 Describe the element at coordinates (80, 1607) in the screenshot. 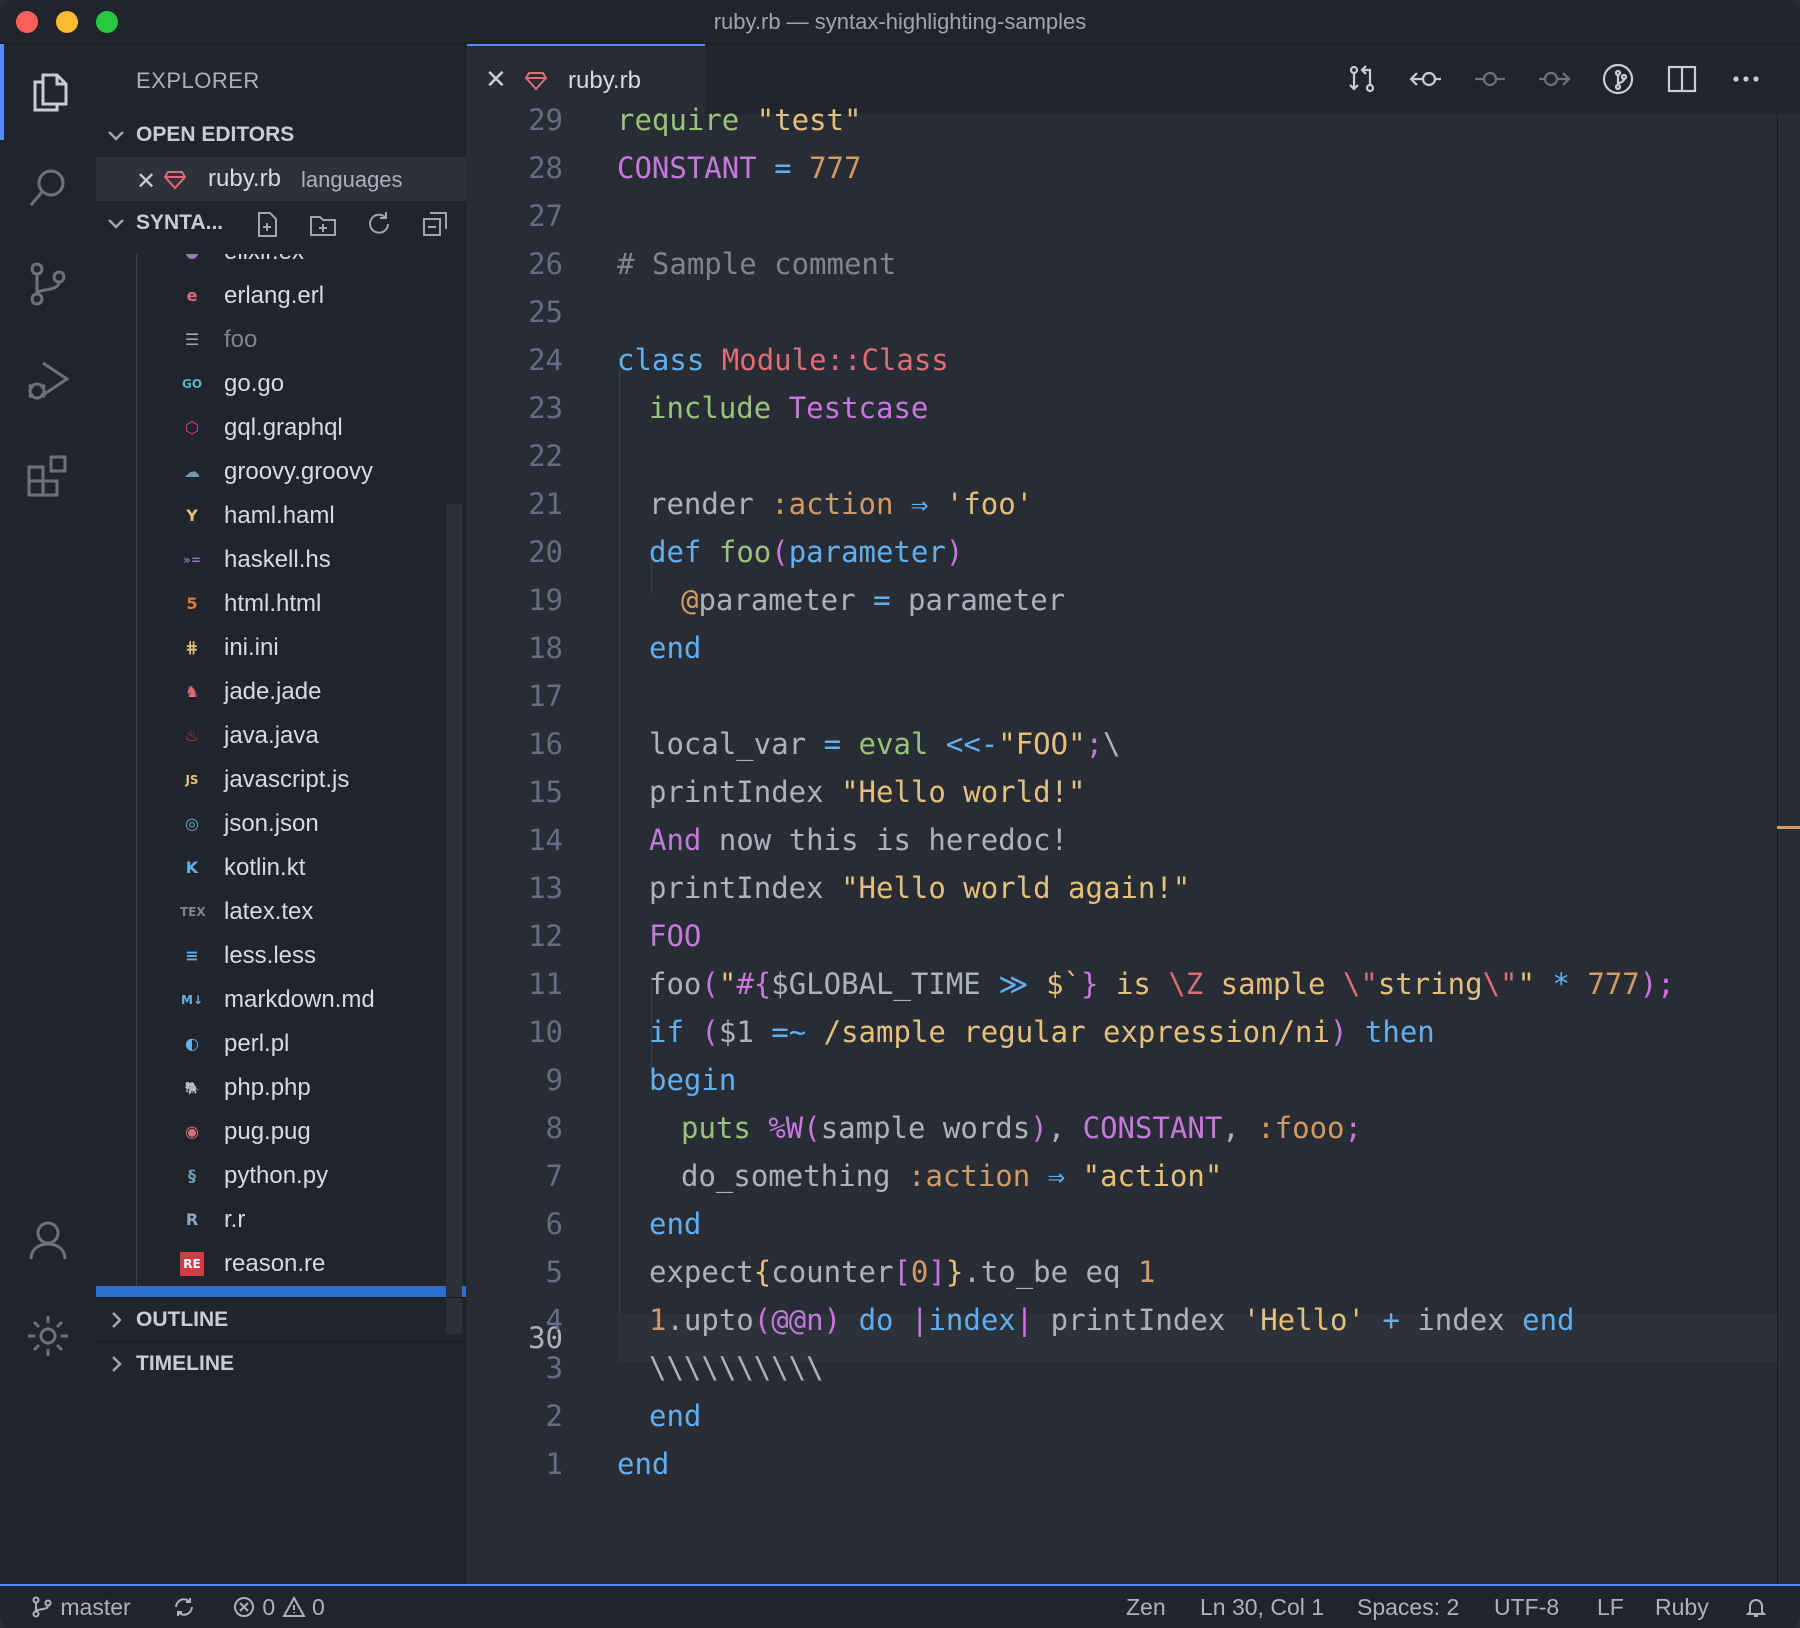

I see `branch-status: master` at that location.